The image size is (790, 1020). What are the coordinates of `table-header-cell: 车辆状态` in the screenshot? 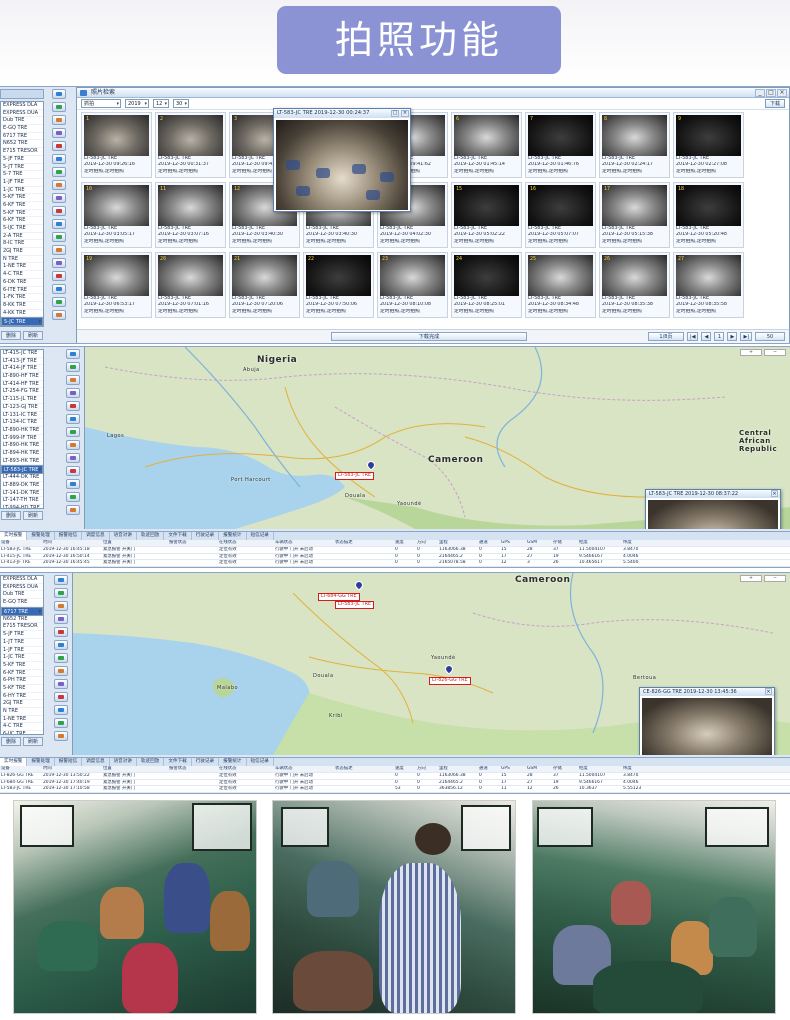 It's located at (304, 769).